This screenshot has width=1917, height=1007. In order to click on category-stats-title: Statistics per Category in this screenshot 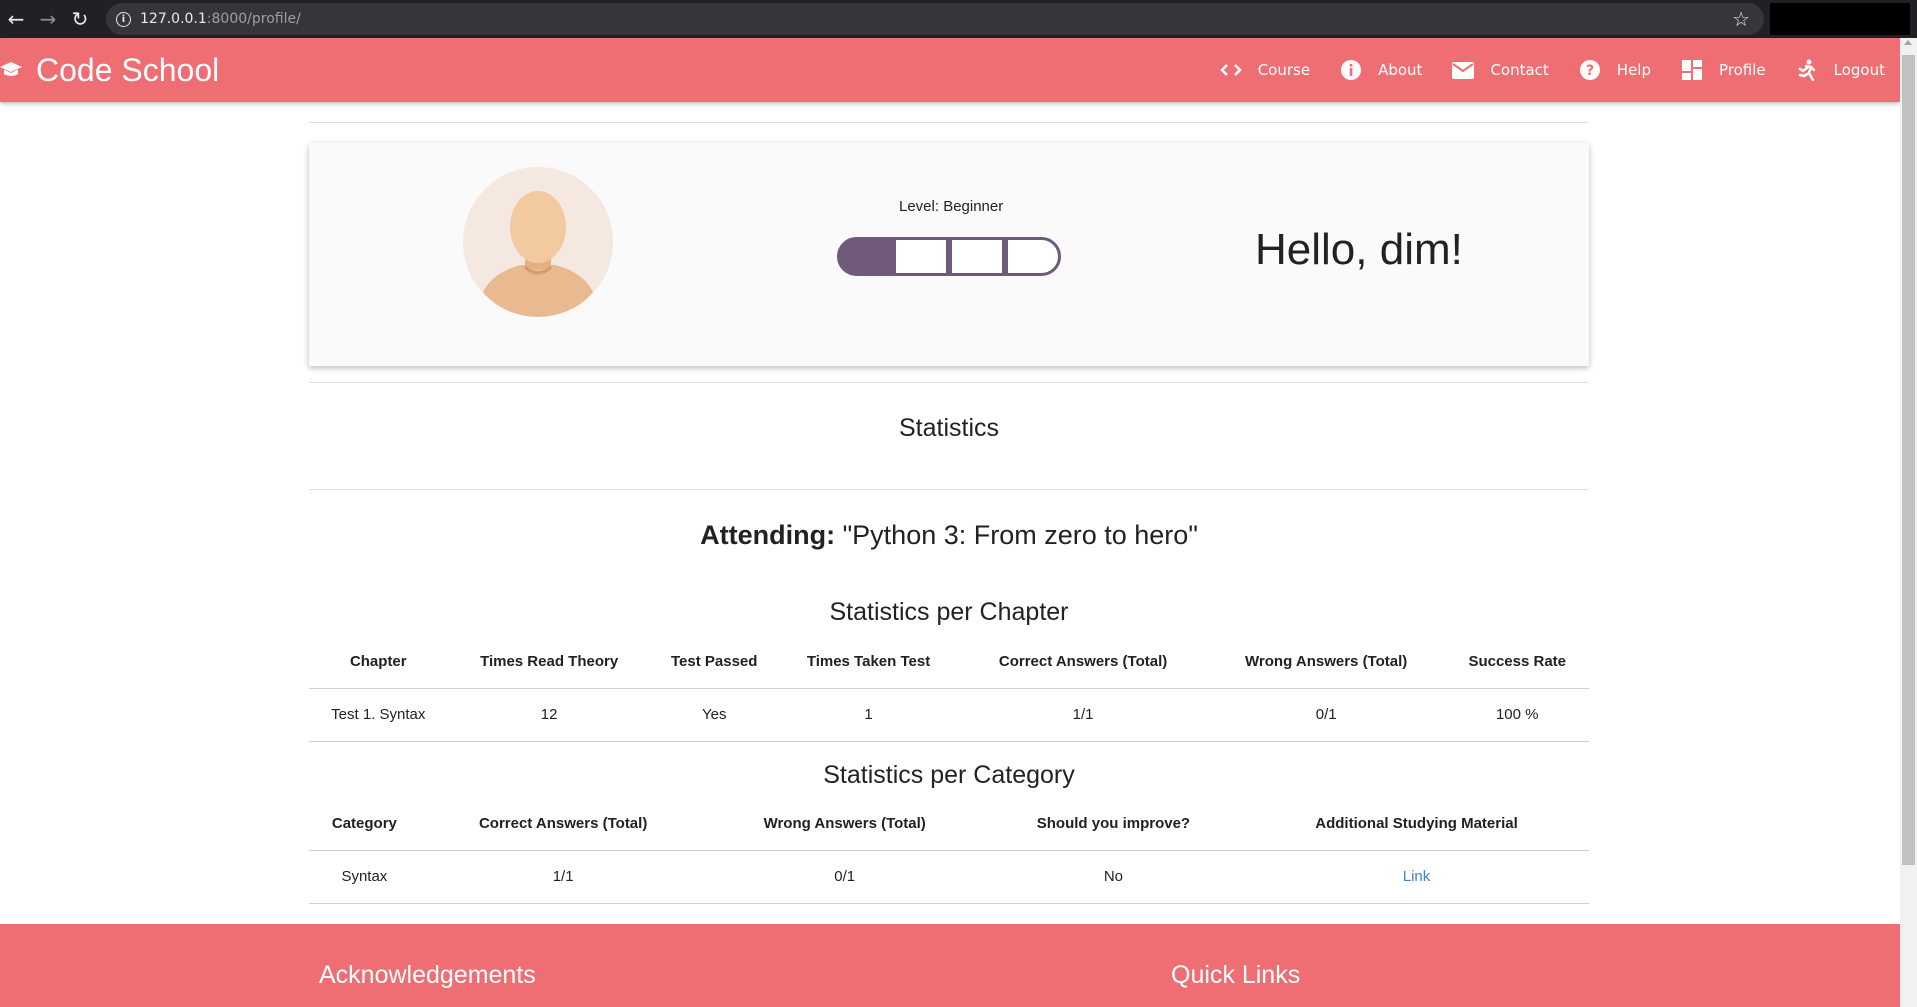, I will do `click(949, 775)`.